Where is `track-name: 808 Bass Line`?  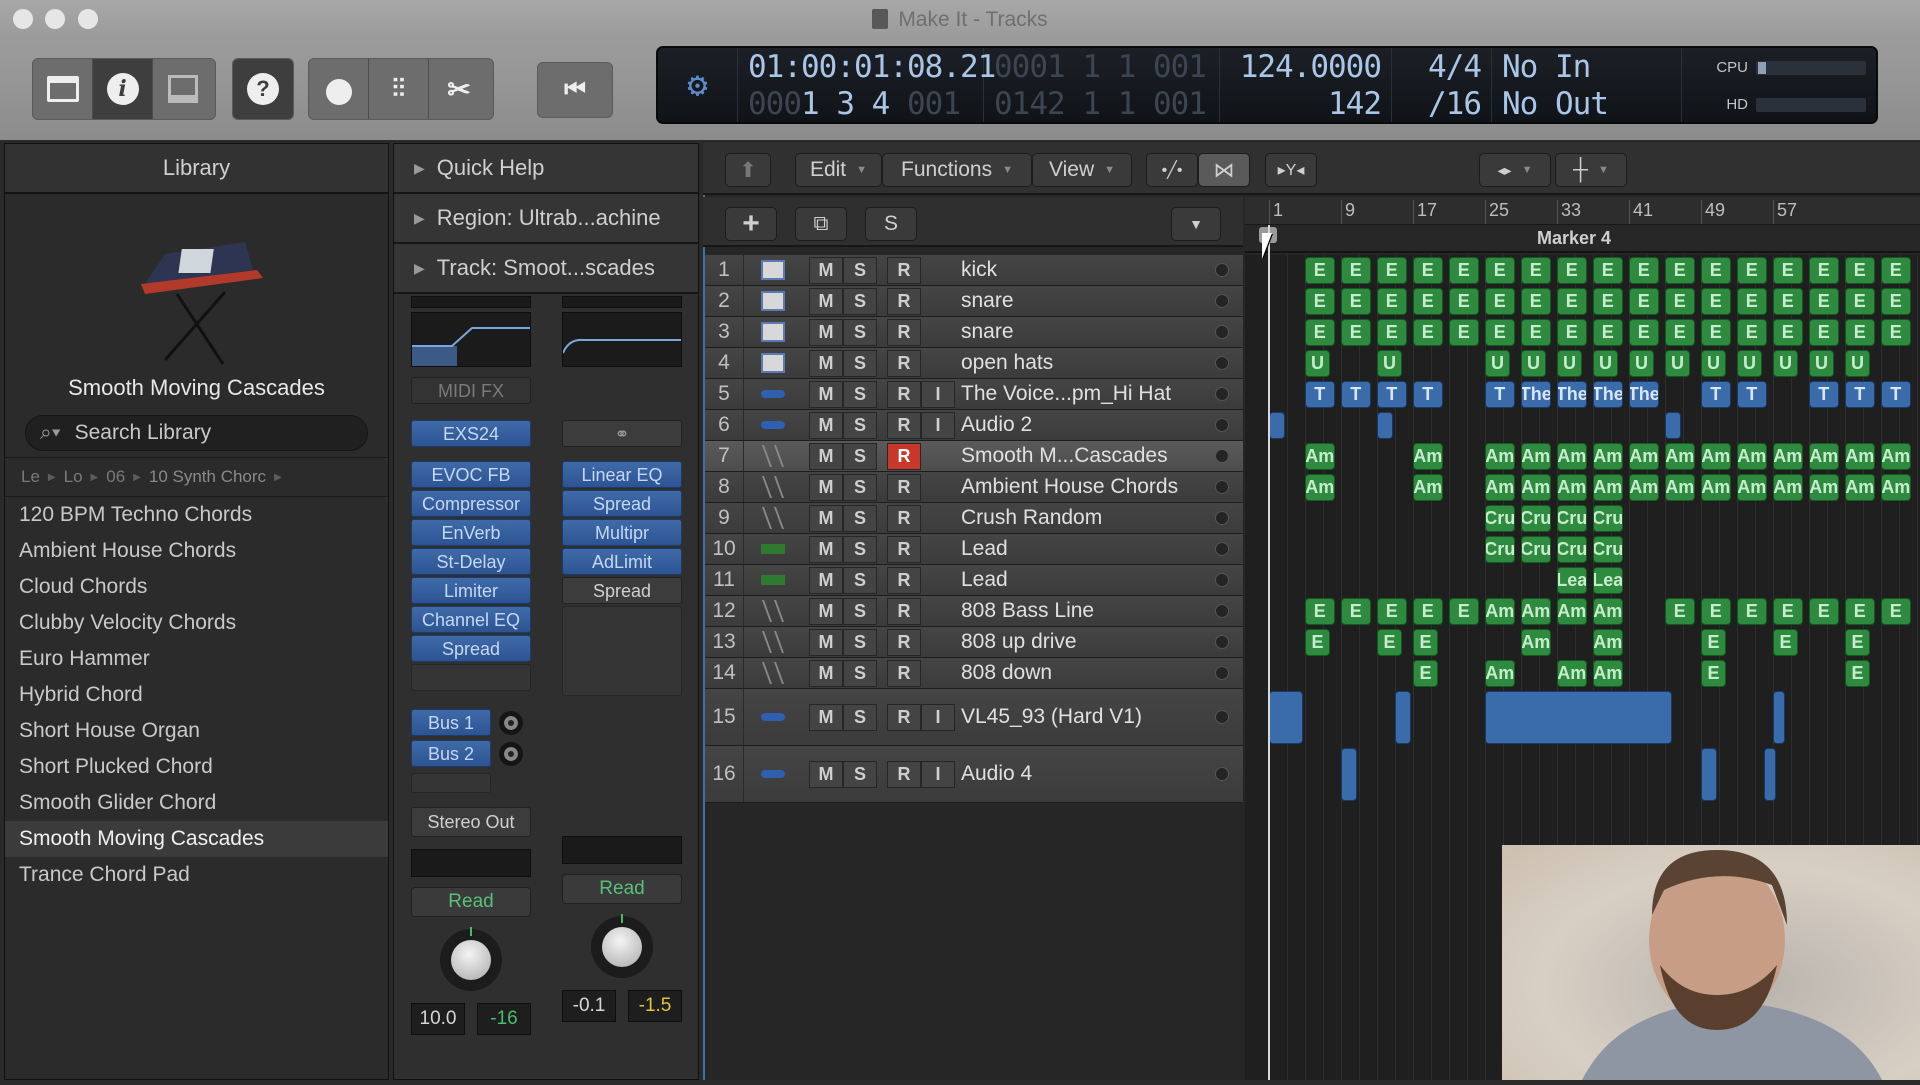
track-name: 808 Bass Line is located at coordinates (1027, 611).